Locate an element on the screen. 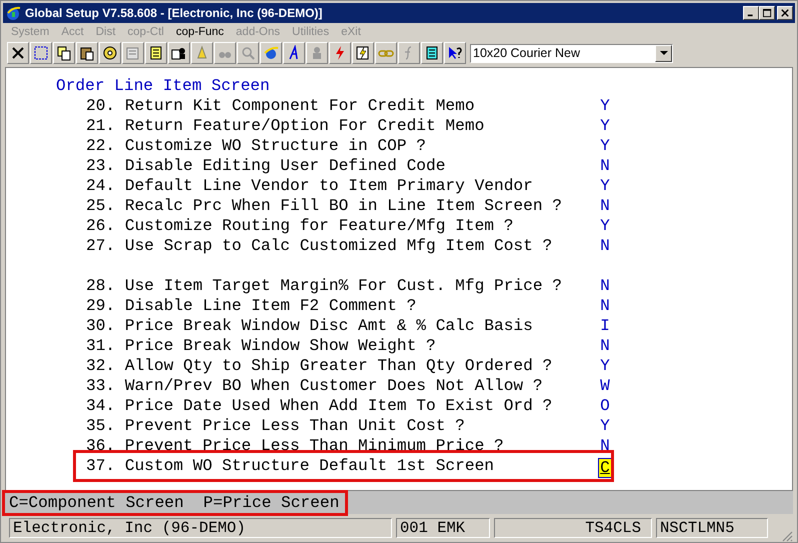  setting-label: 34. Price Date Used When Add Item To Exist Ord ? is located at coordinates (320, 406).